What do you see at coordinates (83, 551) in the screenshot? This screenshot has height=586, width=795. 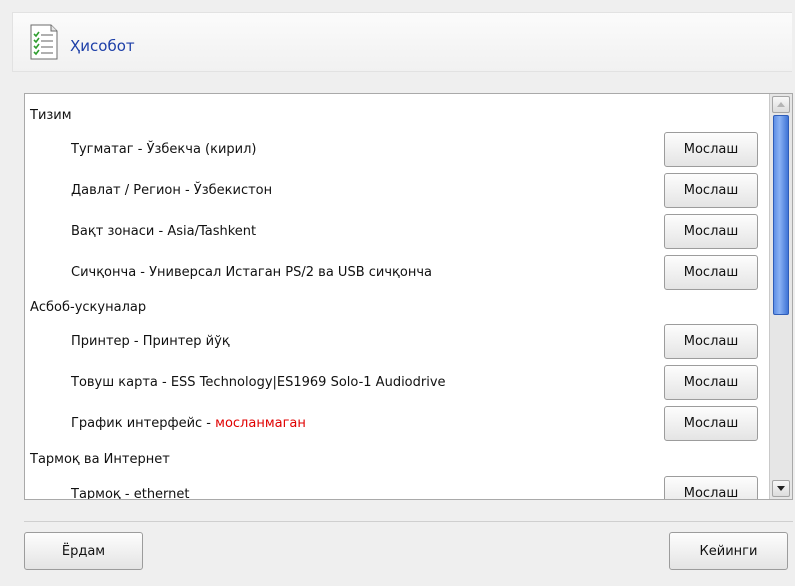 I see `help-button: Ёрдам` at bounding box center [83, 551].